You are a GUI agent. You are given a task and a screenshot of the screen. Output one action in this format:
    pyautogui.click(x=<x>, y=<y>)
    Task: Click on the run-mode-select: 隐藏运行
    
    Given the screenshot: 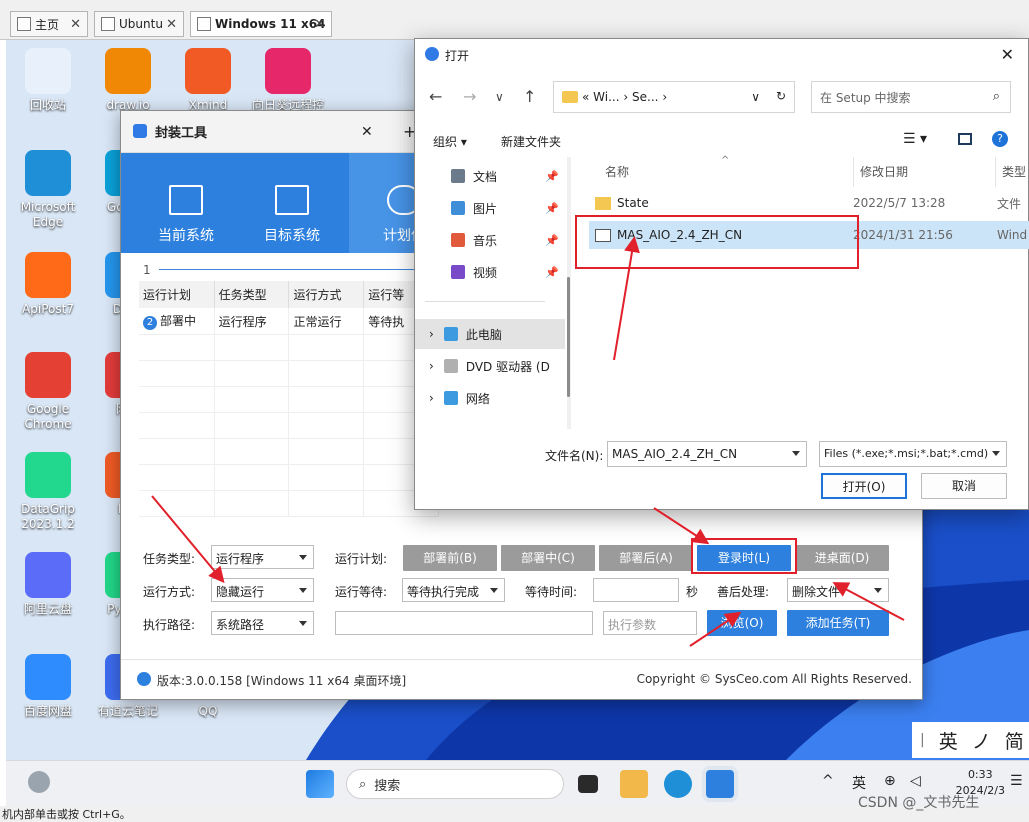 What is the action you would take?
    pyautogui.click(x=262, y=590)
    